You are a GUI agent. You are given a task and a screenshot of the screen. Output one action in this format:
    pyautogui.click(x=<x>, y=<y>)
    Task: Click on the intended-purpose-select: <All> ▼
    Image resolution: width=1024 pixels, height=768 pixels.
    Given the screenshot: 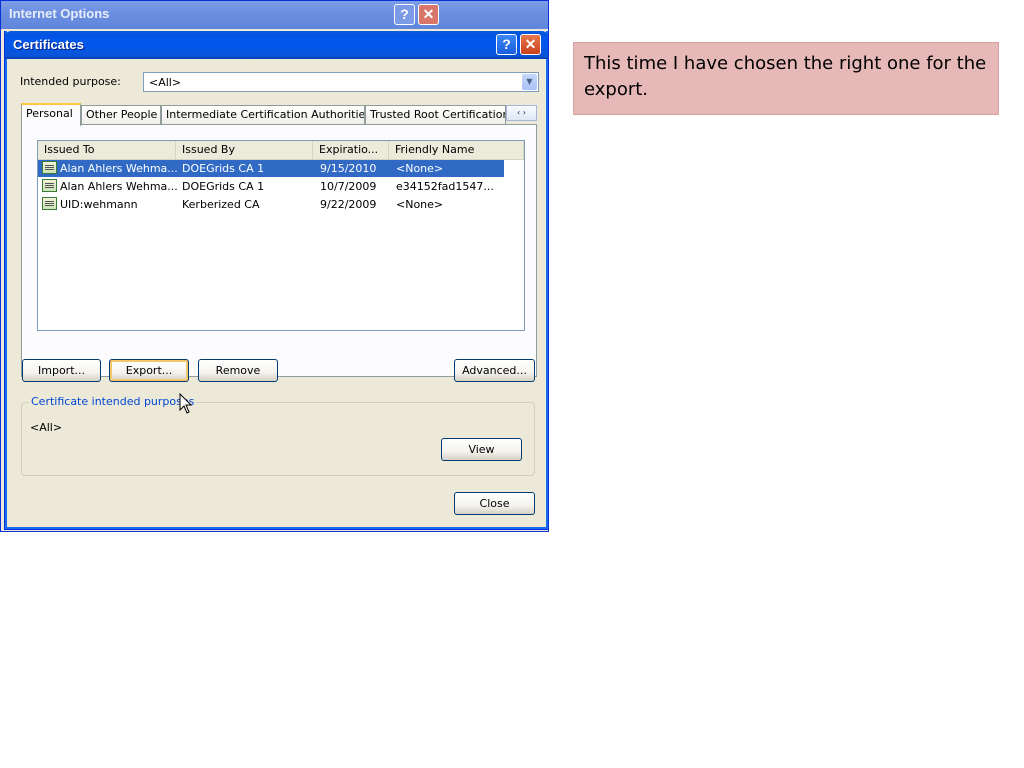 What is the action you would take?
    pyautogui.click(x=341, y=82)
    